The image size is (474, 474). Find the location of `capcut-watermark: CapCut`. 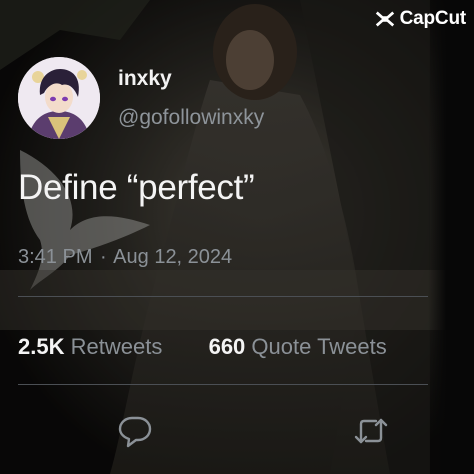

capcut-watermark: CapCut is located at coordinates (420, 19).